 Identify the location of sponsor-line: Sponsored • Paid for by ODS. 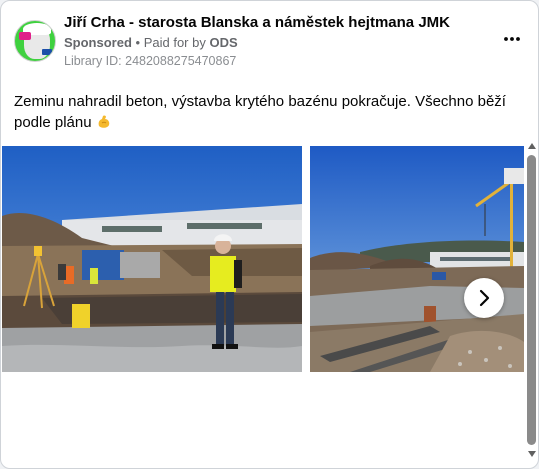
(151, 42).